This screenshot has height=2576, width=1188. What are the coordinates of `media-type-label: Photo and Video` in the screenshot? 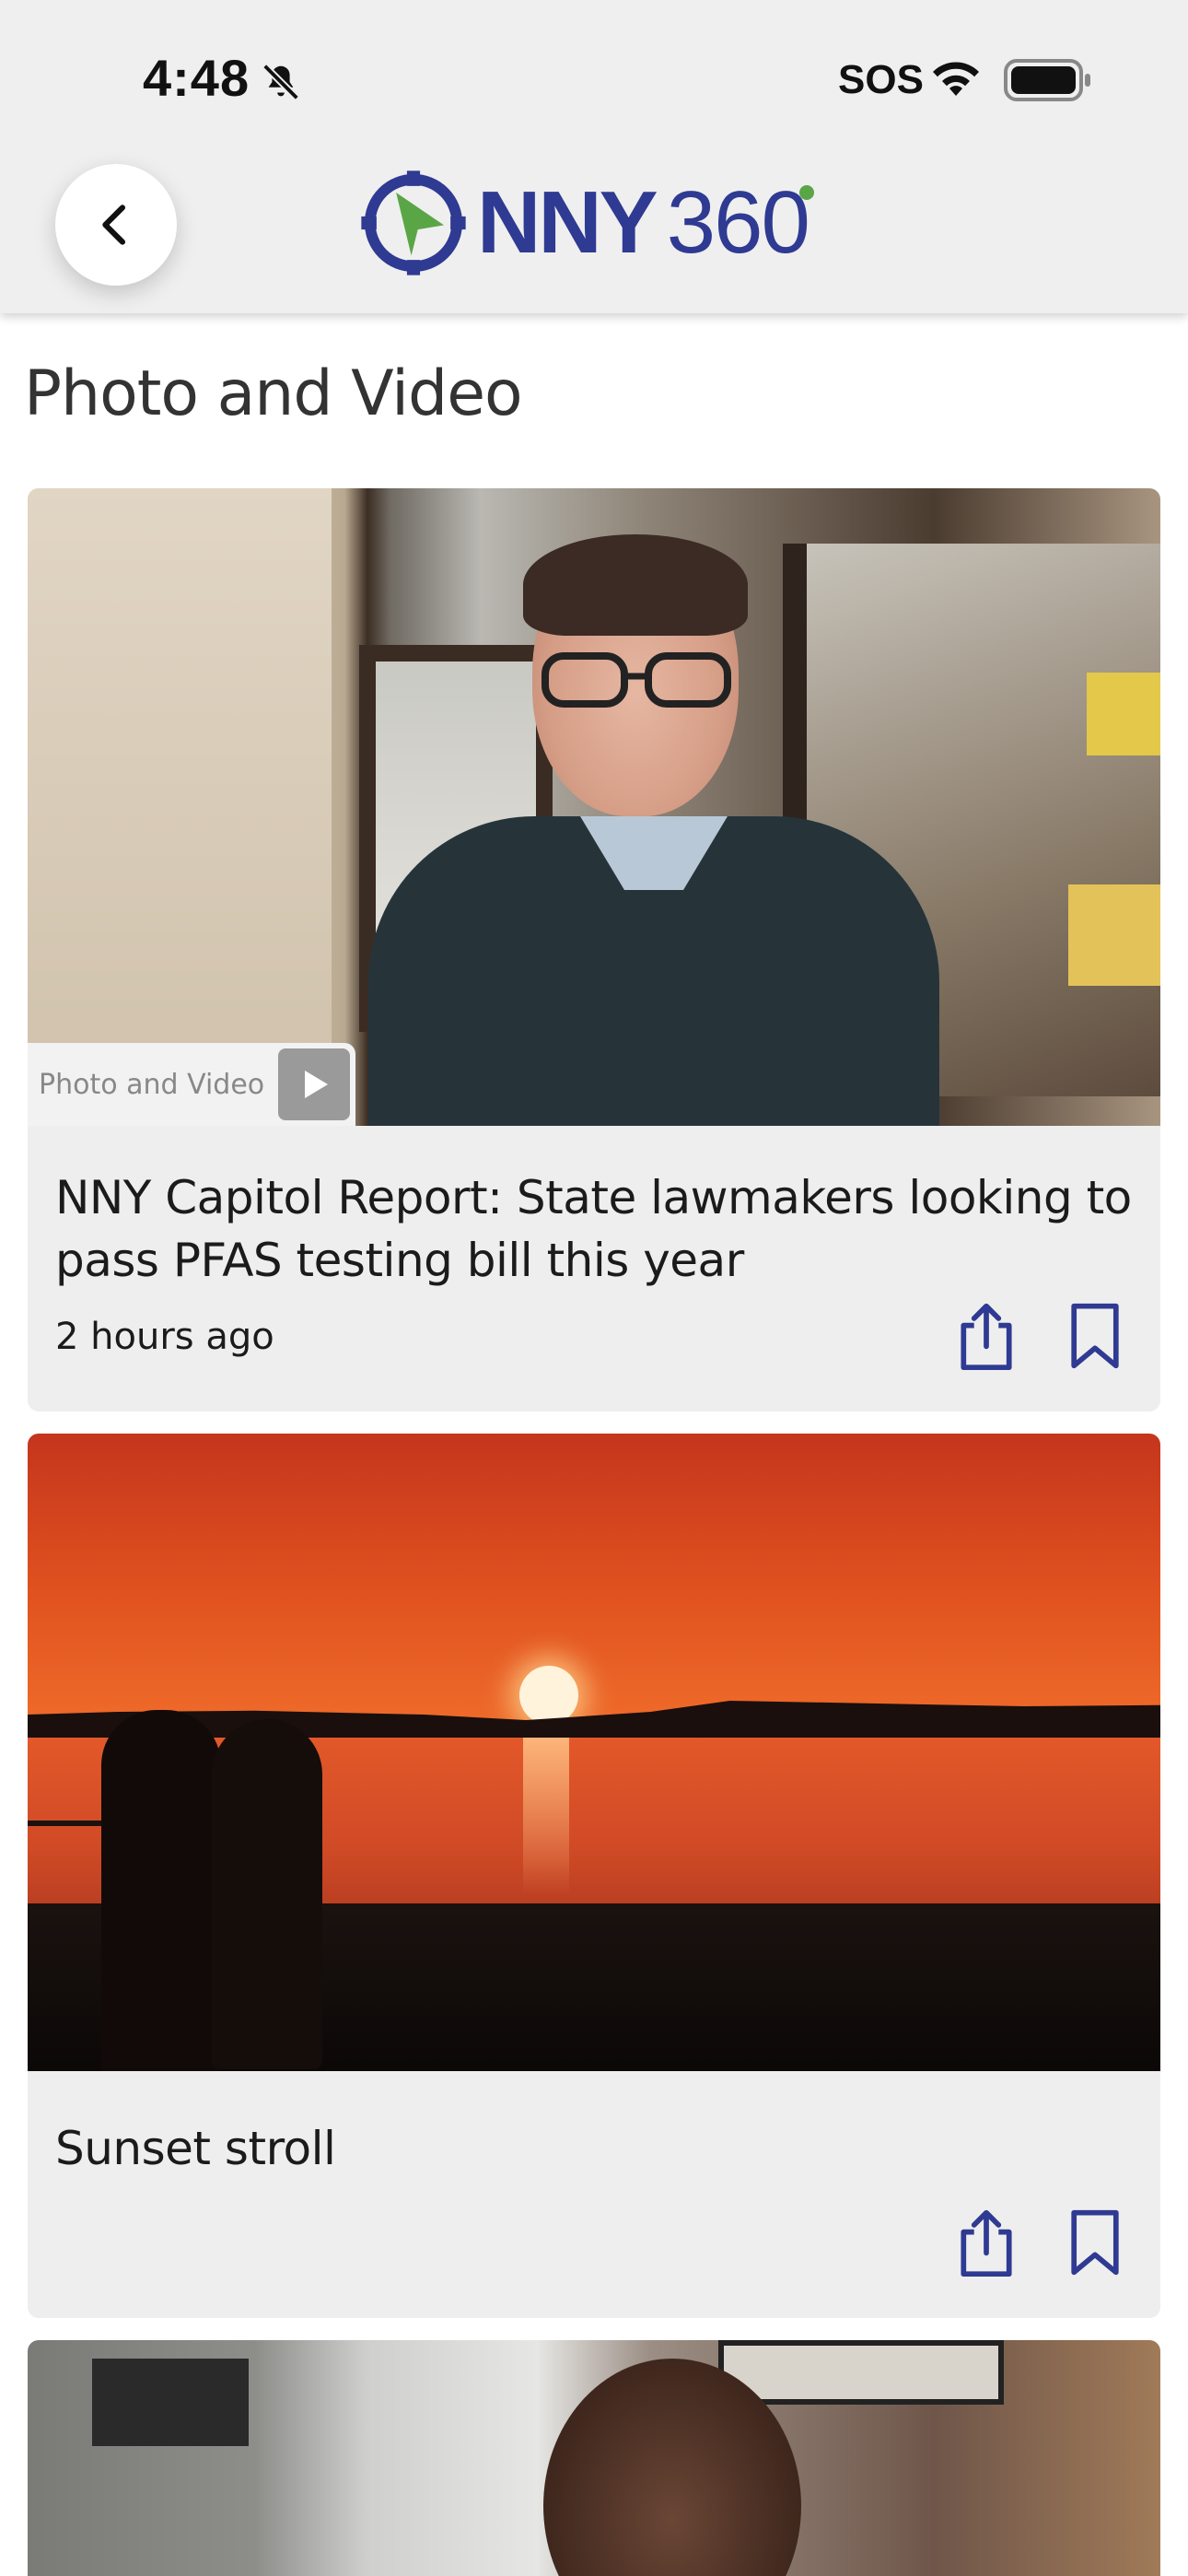 It's located at (152, 1084).